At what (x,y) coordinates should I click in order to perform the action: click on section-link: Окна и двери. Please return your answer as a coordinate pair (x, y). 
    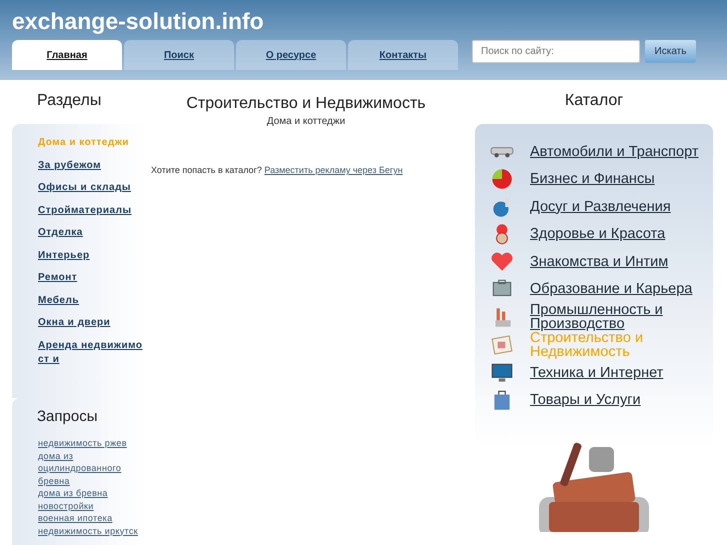
    Looking at the image, I should click on (90, 323).